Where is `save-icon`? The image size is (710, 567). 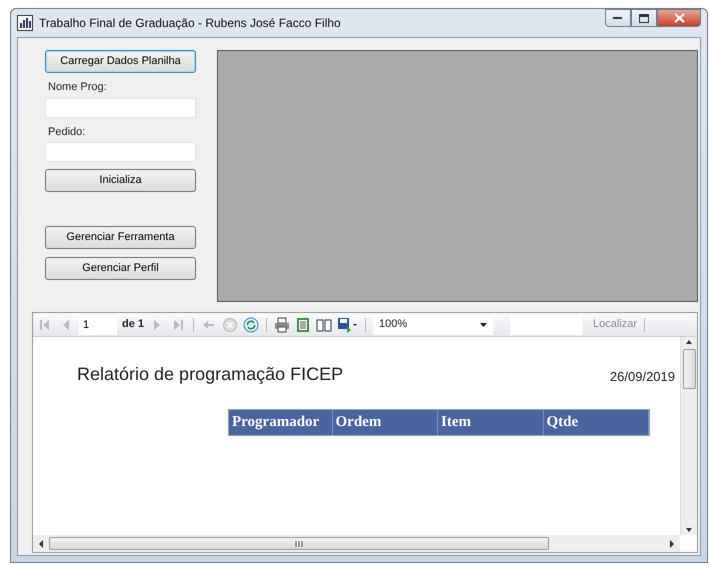 save-icon is located at coordinates (347, 324).